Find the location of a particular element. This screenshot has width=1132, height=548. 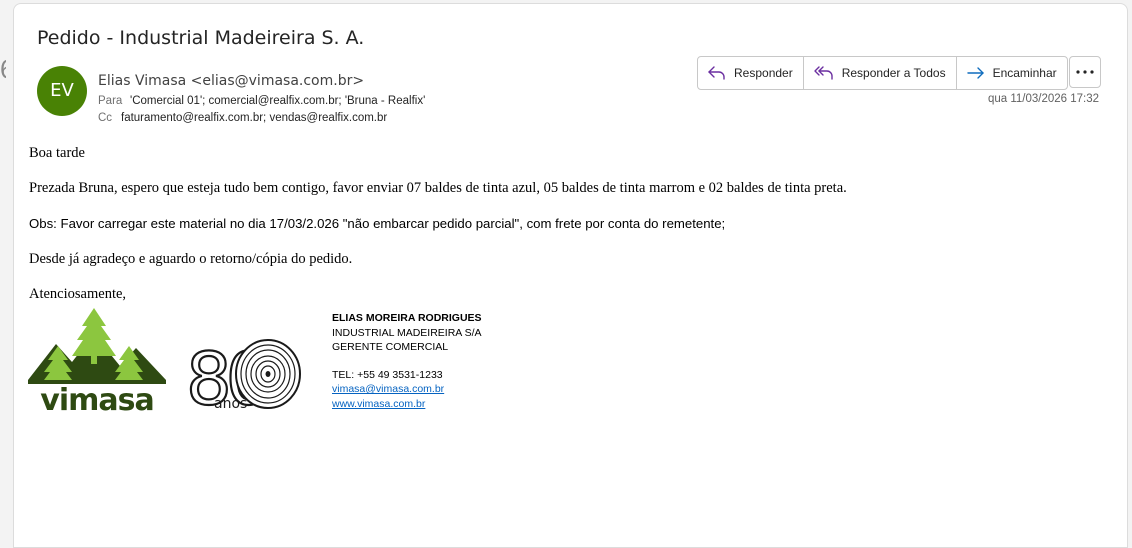

vimasa-logo: vimasa is located at coordinates (97, 360).